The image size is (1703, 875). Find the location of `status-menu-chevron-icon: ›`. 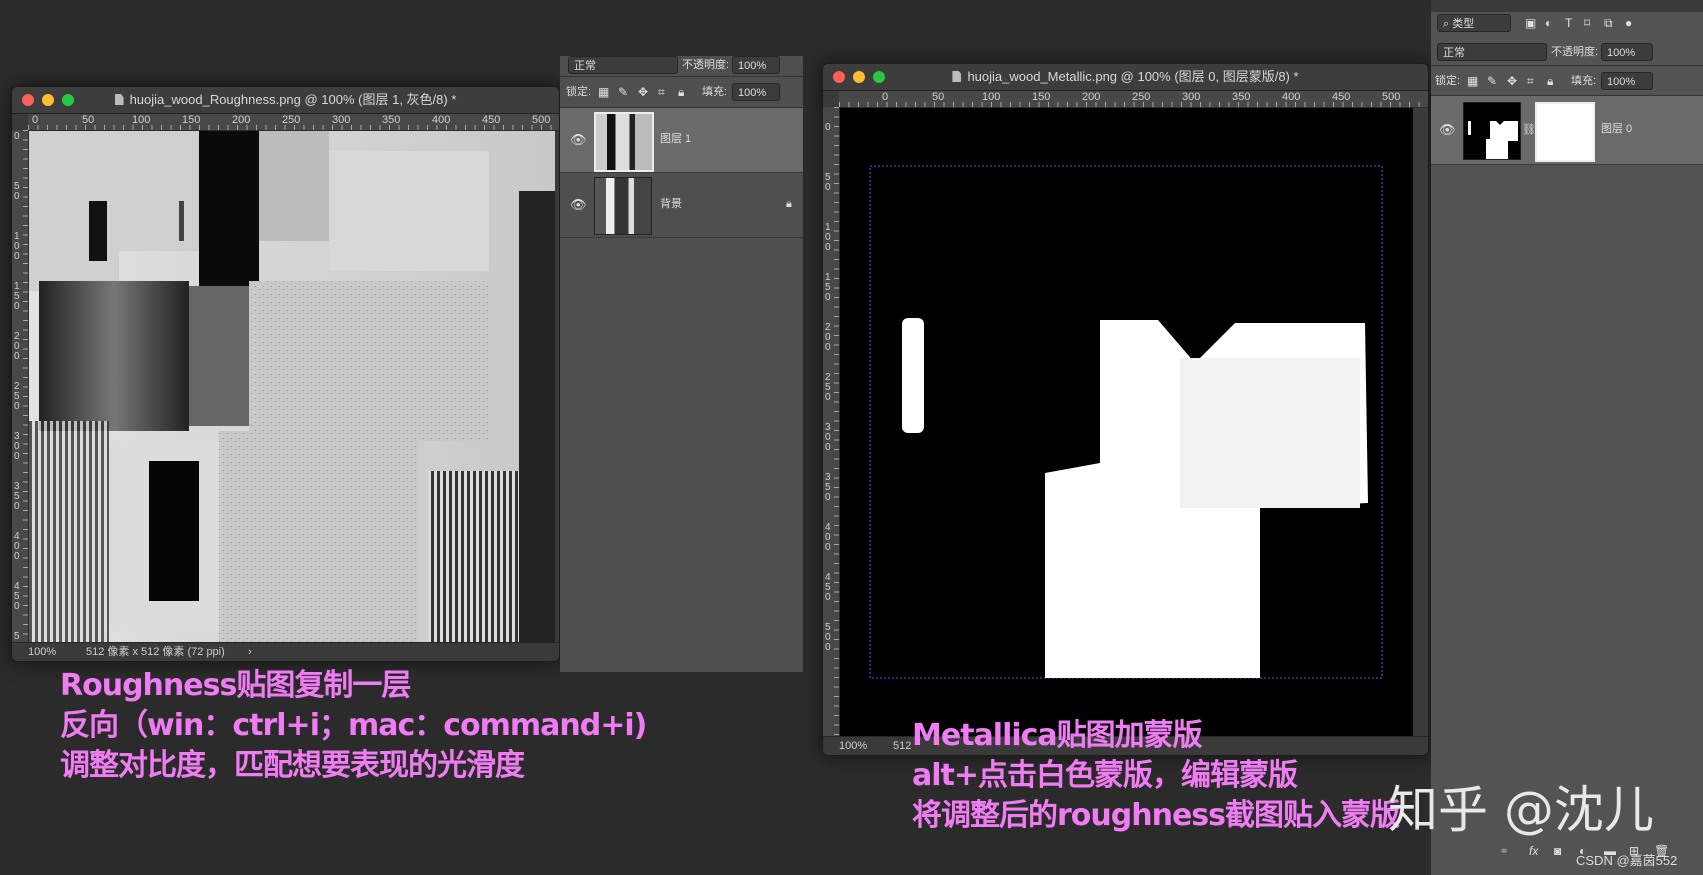

status-menu-chevron-icon: › is located at coordinates (250, 652).